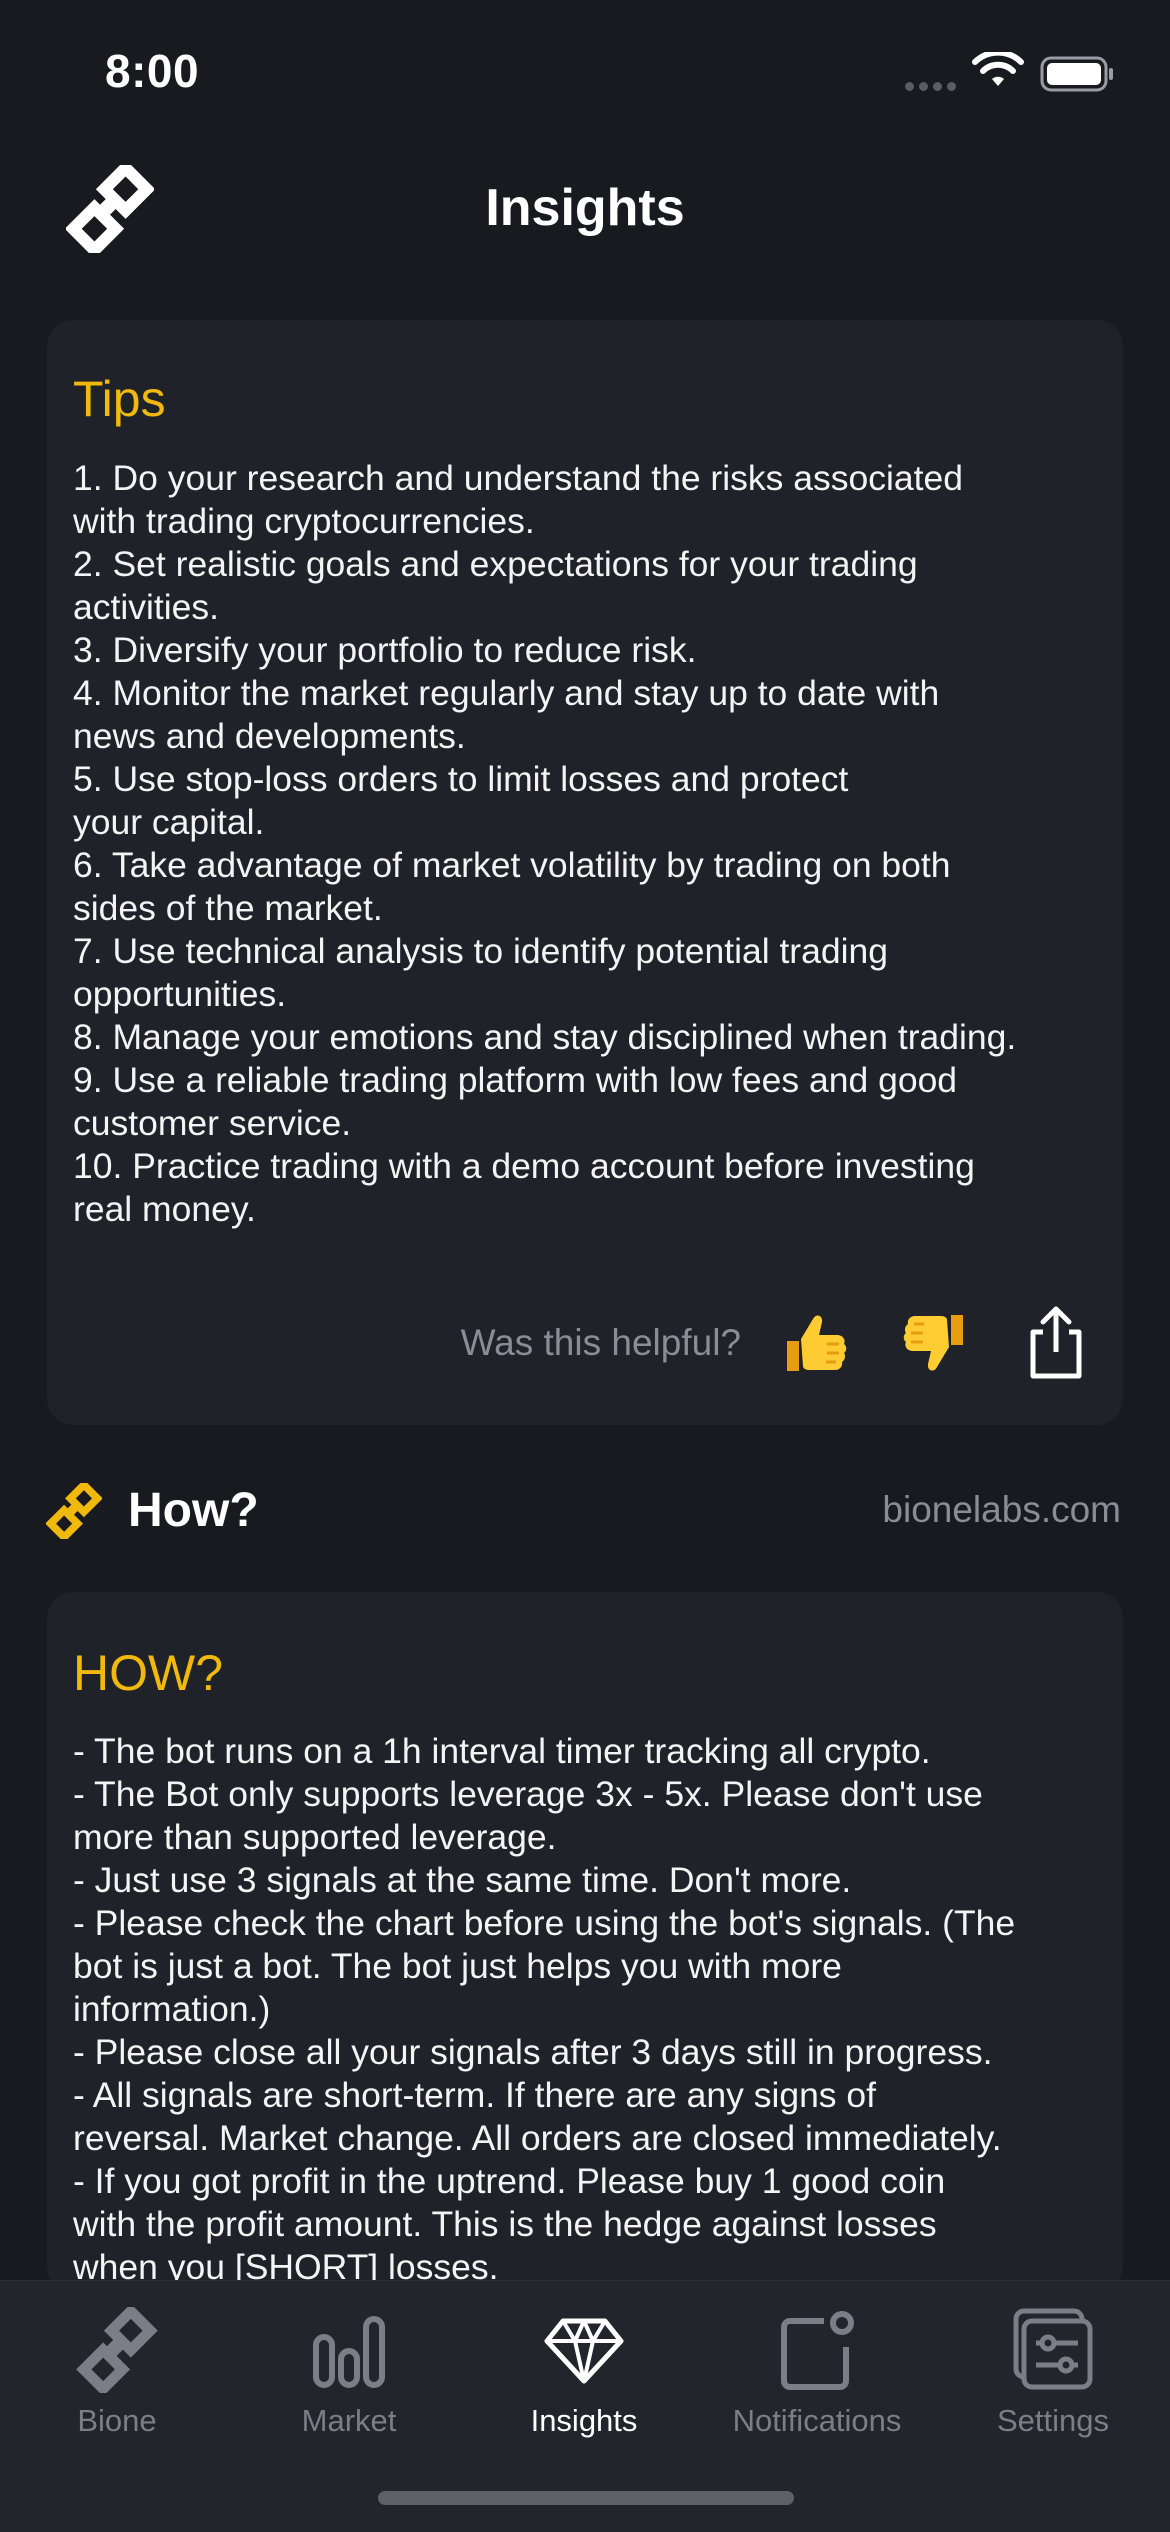 This screenshot has width=1170, height=2532. Describe the element at coordinates (1076, 74) in the screenshot. I see `battery-icon` at that location.